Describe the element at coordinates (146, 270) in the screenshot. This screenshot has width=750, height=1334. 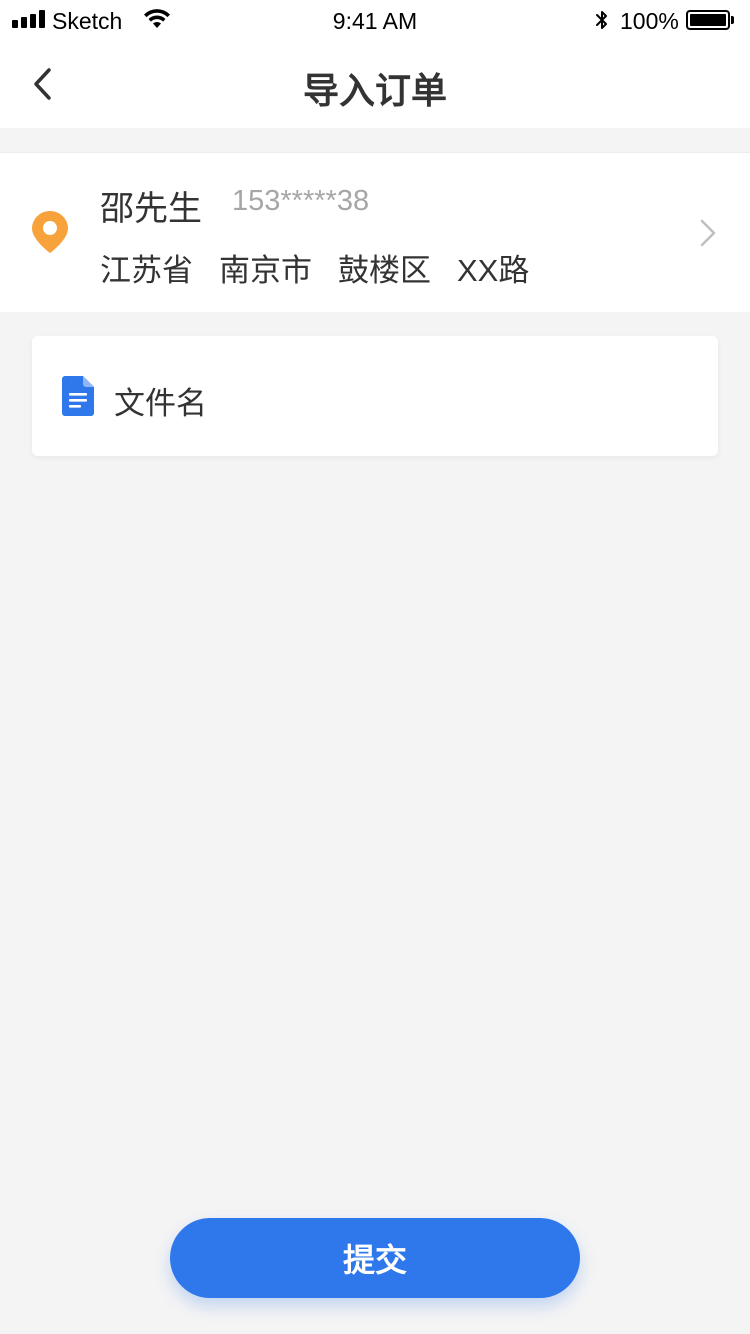
I see `address-province: 江苏省` at that location.